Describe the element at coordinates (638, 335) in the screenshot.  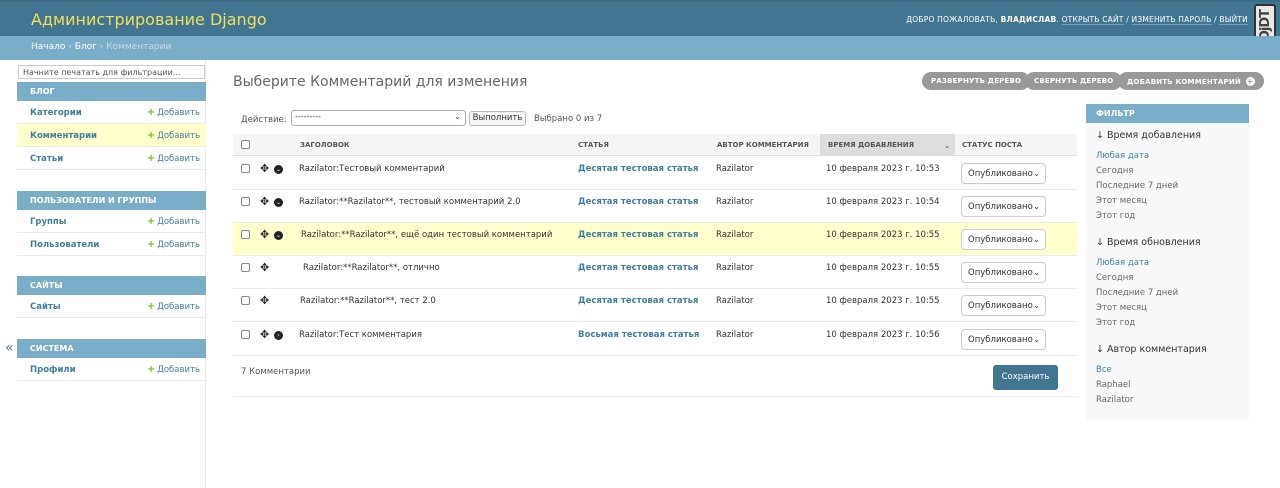
I see `article-link: Восьмая тестовая статья` at that location.